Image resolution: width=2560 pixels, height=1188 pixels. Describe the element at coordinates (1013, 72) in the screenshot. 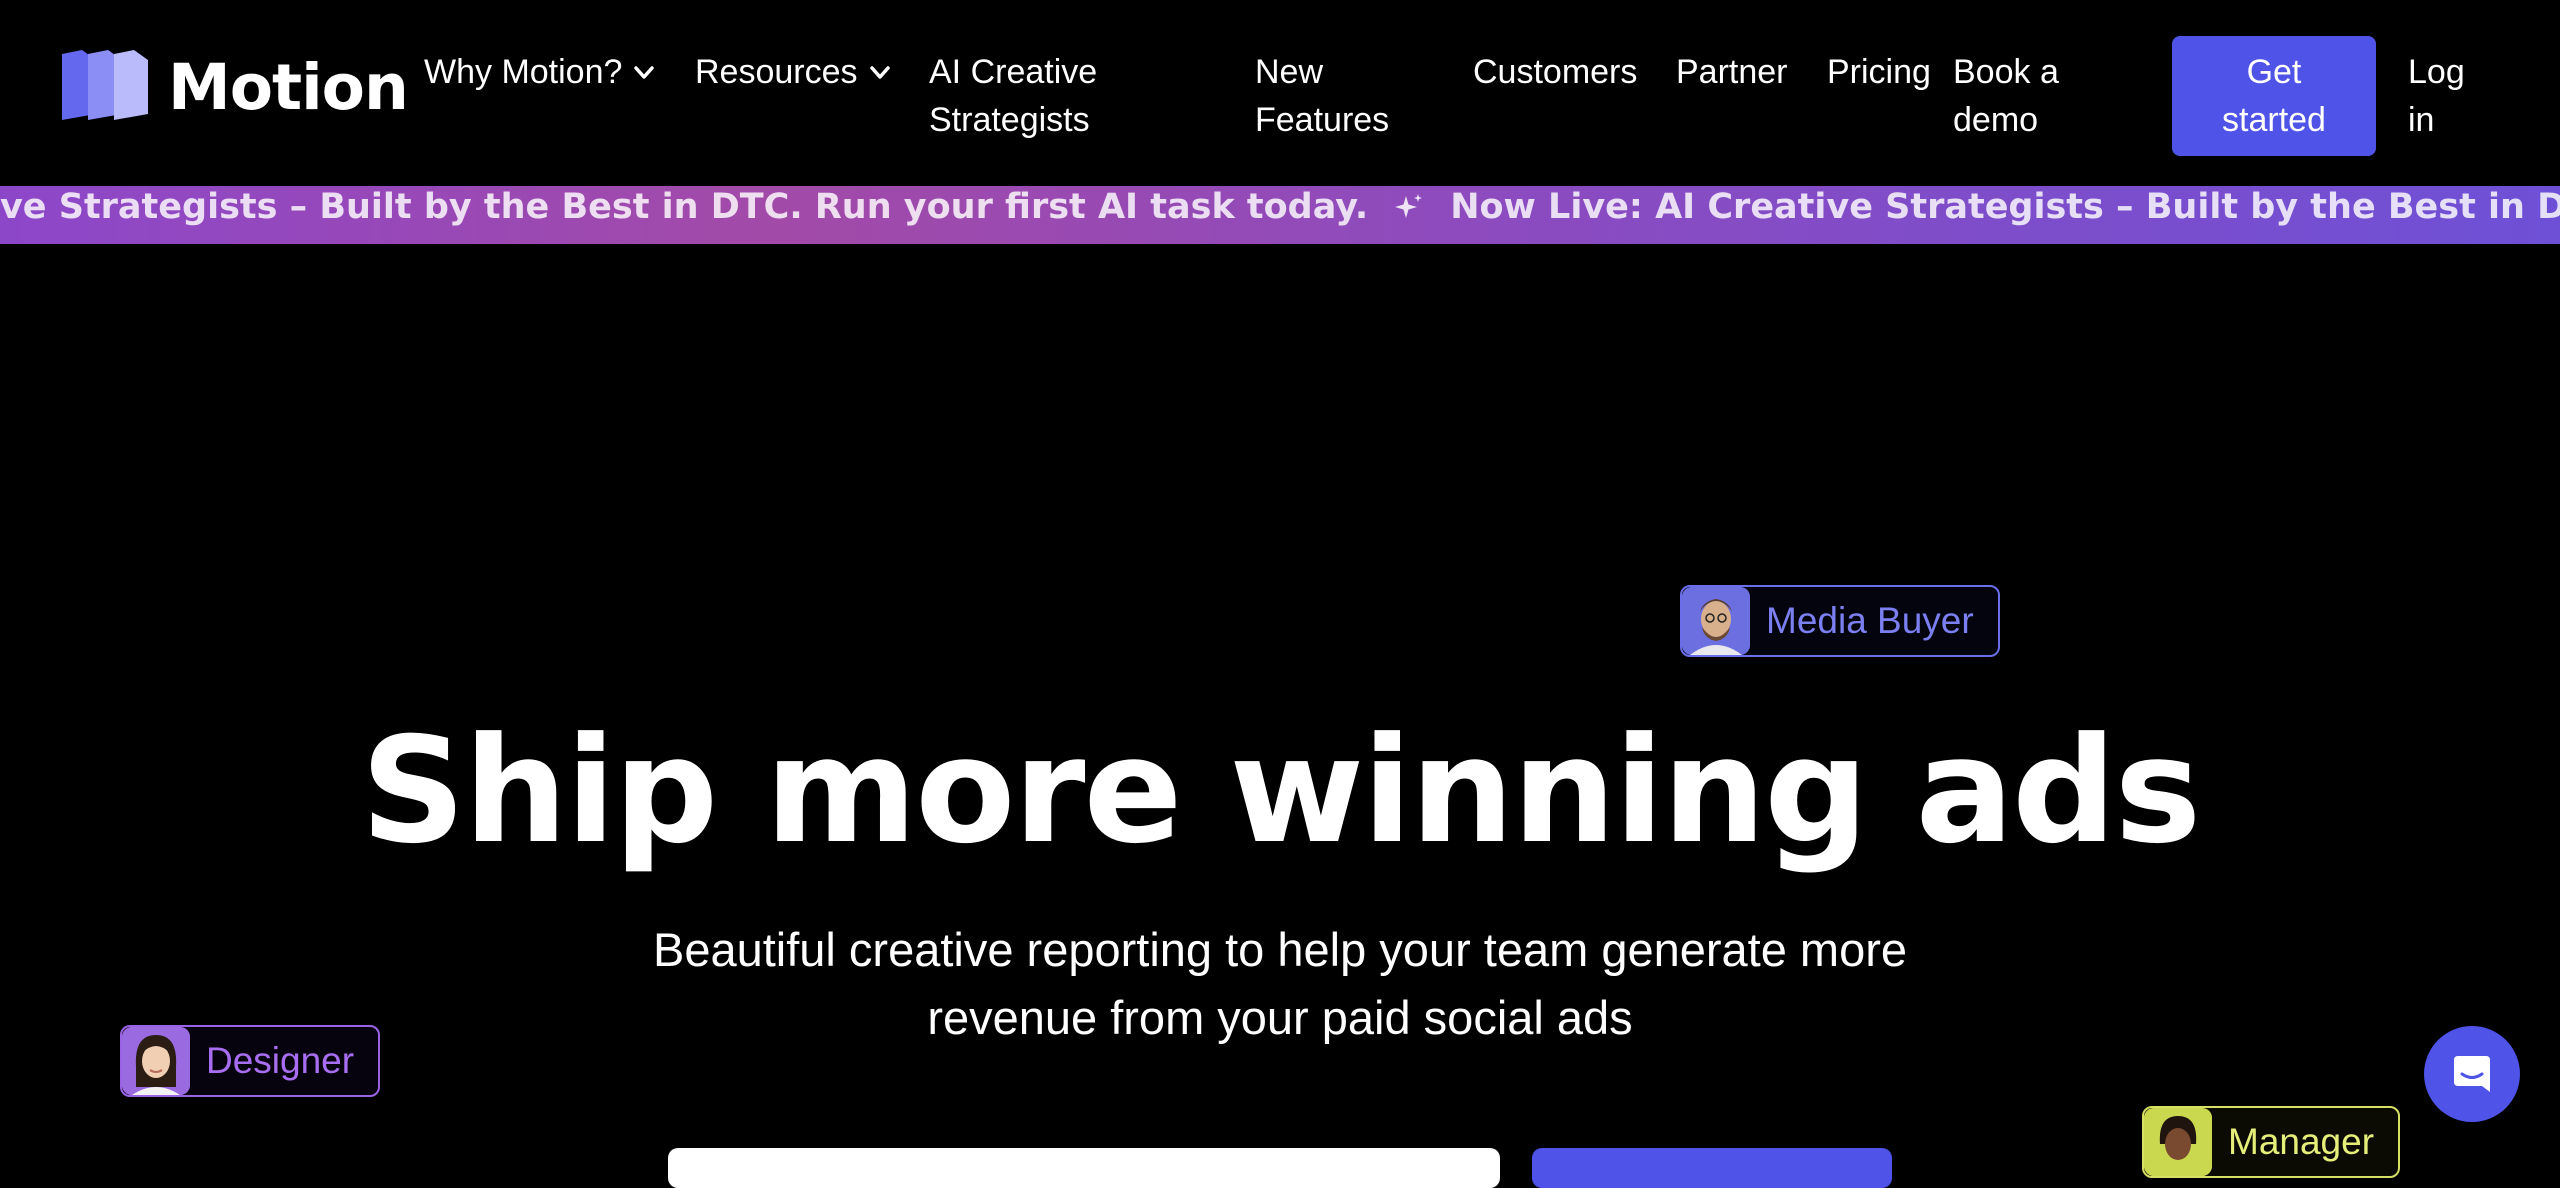

I see `nav-ai-line1: AI Creative` at that location.